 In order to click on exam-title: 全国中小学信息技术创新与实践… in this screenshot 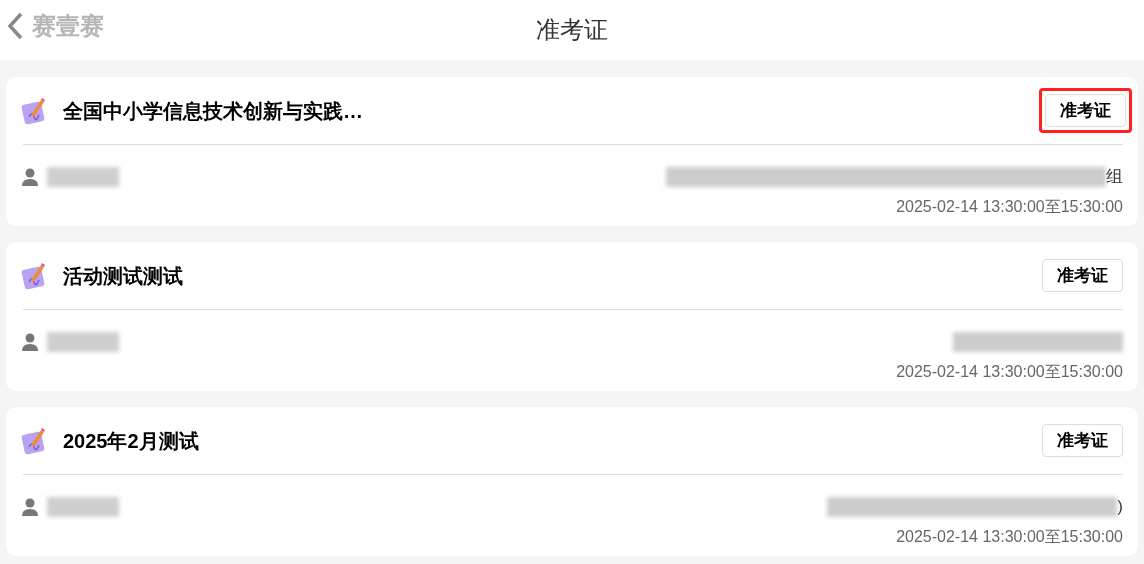, I will do `click(213, 111)`.